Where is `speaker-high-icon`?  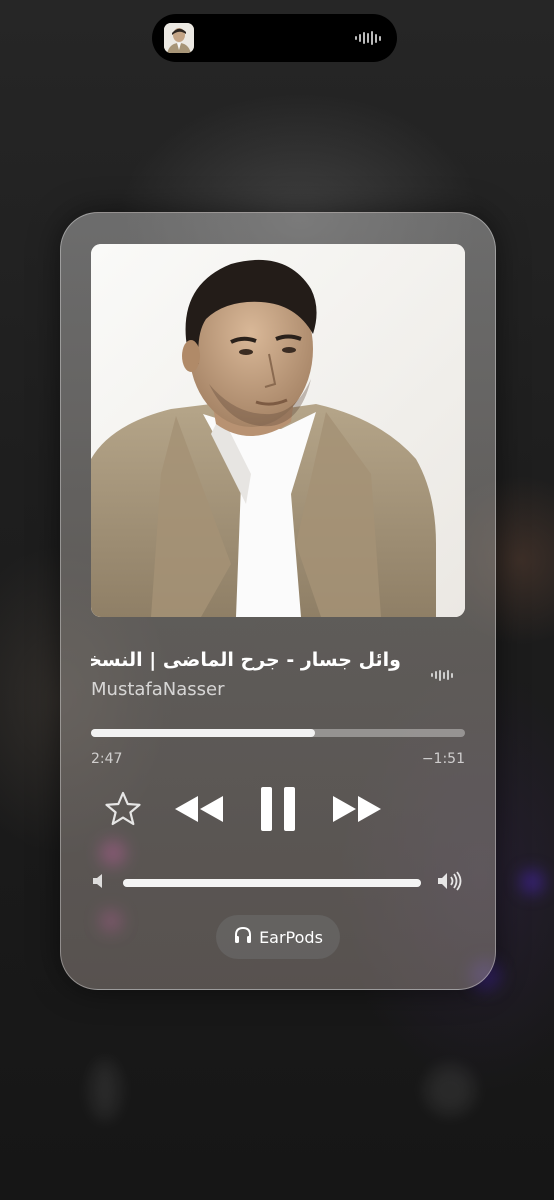 speaker-high-icon is located at coordinates (450, 883).